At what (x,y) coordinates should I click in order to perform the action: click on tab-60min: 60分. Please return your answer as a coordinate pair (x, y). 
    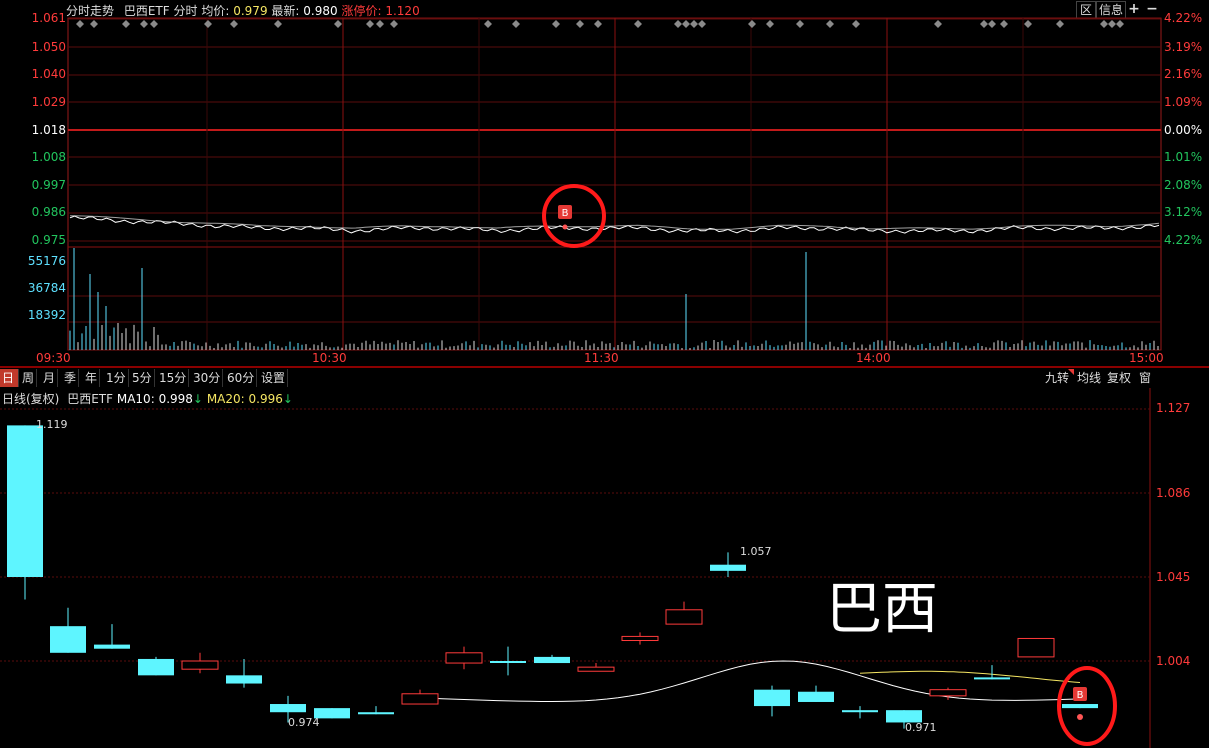
    Looking at the image, I should click on (241, 378).